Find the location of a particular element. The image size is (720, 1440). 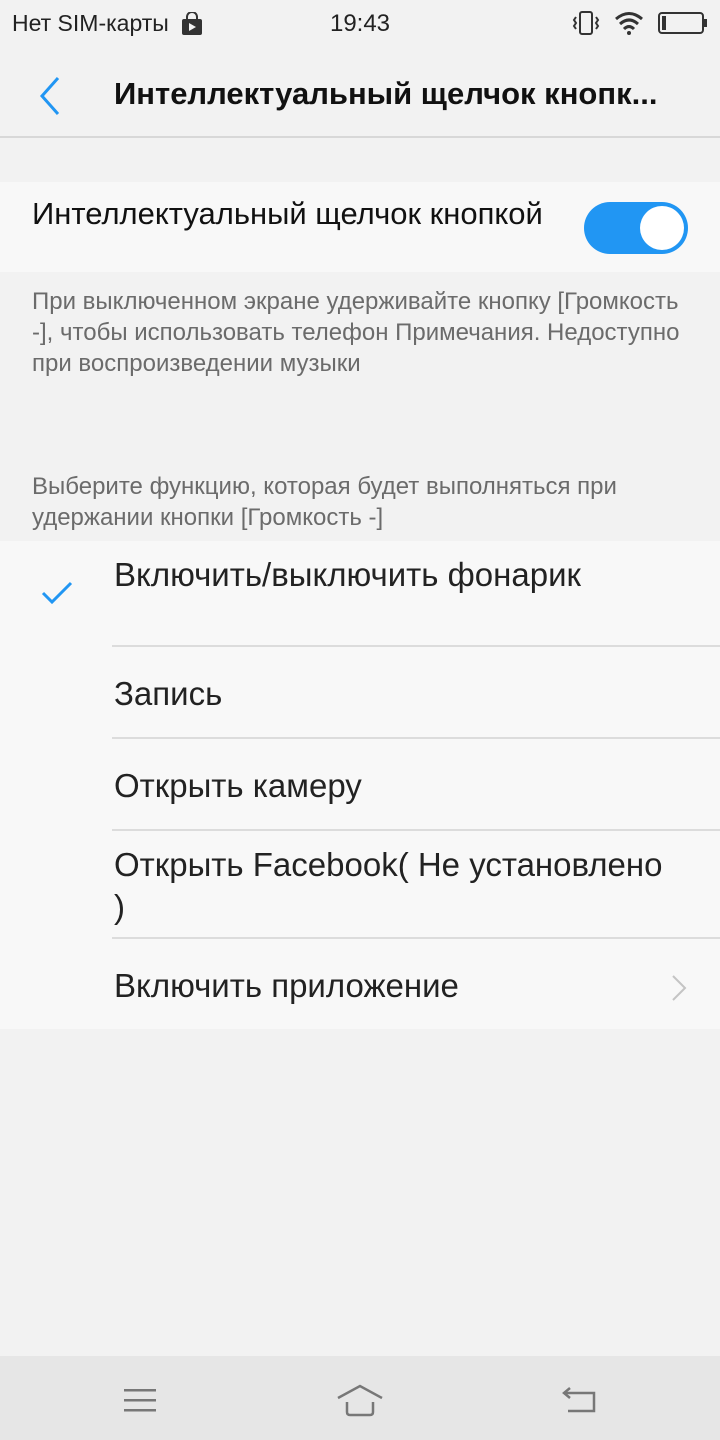

option-launch-app: Включить приложение is located at coordinates (360, 984).